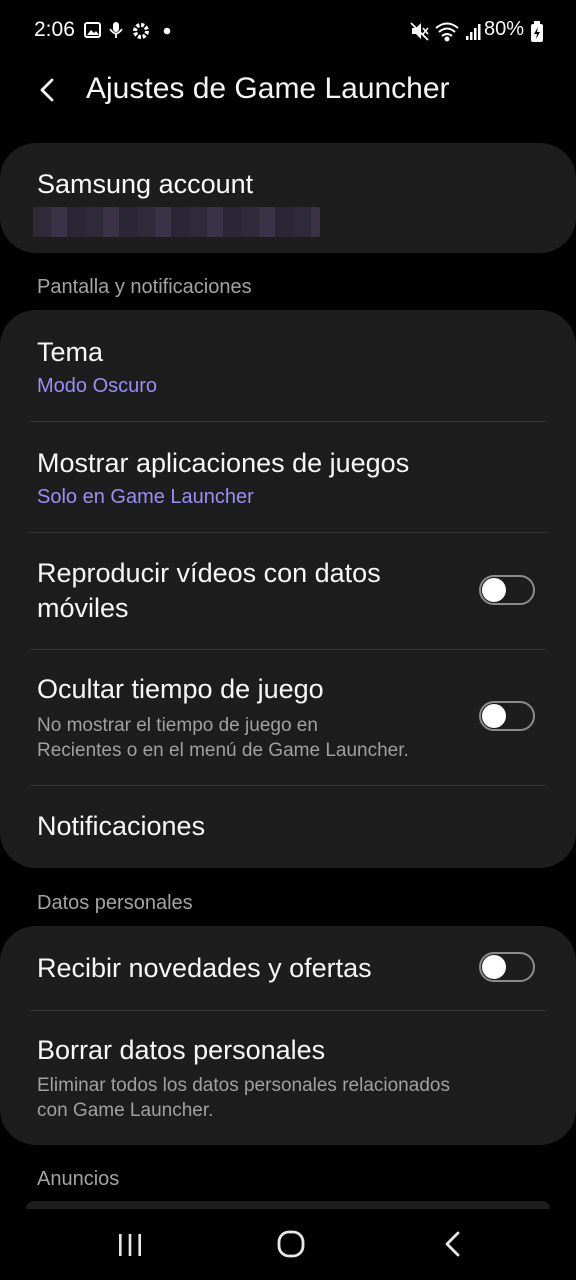  What do you see at coordinates (223, 463) in the screenshot?
I see `show-game-apps-title: Mostrar aplicaciones de juegos` at bounding box center [223, 463].